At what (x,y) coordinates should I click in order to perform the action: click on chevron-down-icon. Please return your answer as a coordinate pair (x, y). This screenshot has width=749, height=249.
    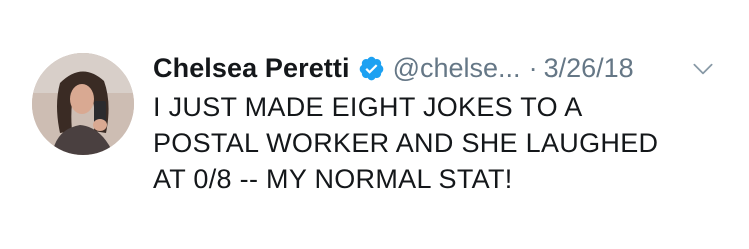
    Looking at the image, I should click on (703, 69).